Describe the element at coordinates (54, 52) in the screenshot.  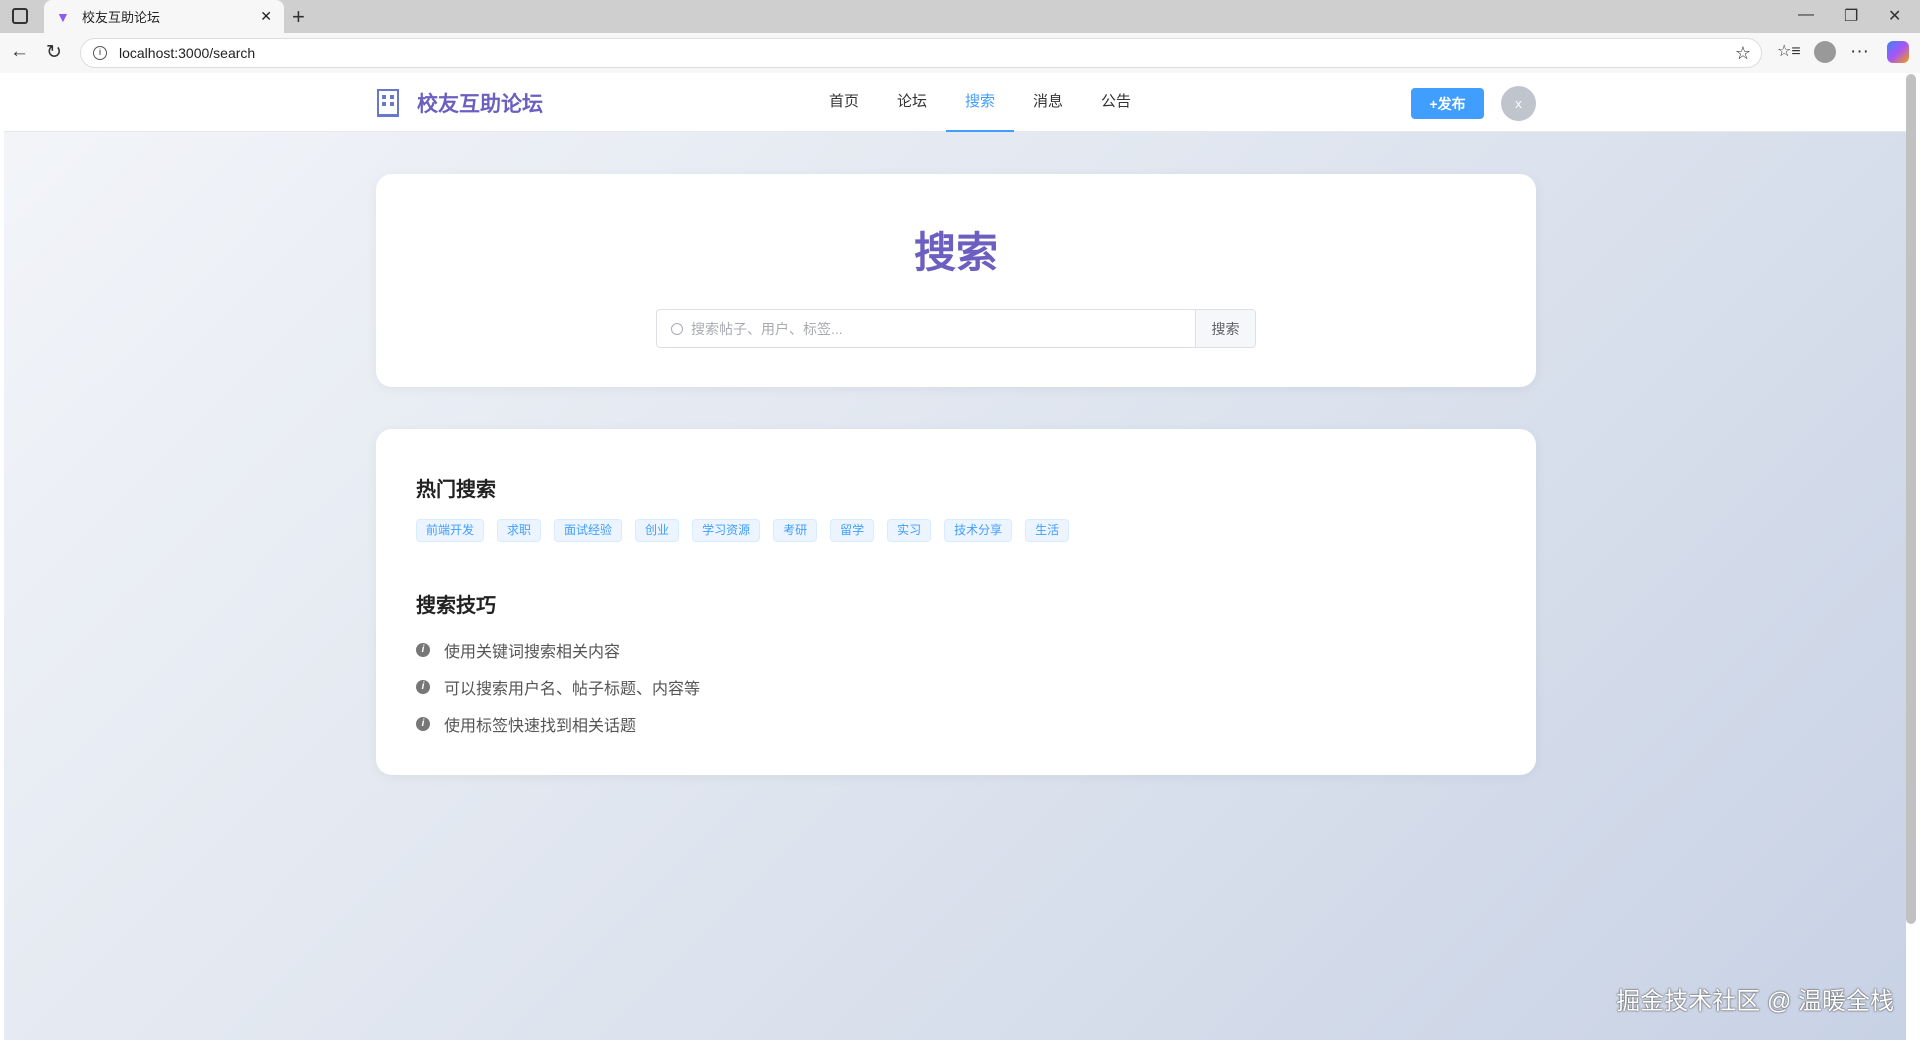
I see `reload-icon: ↻` at that location.